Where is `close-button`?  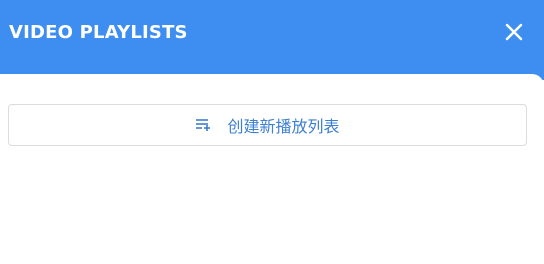 close-button is located at coordinates (514, 32).